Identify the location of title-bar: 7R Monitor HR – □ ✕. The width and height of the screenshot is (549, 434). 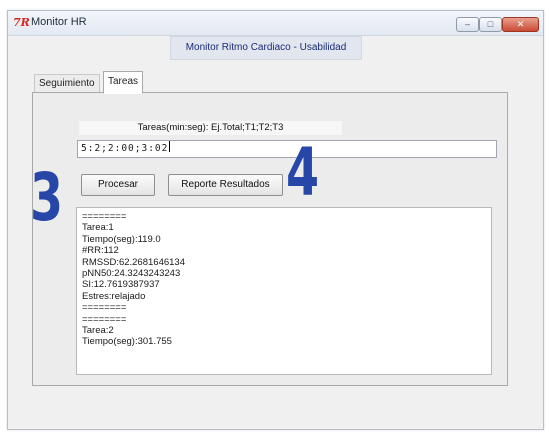
(275, 23).